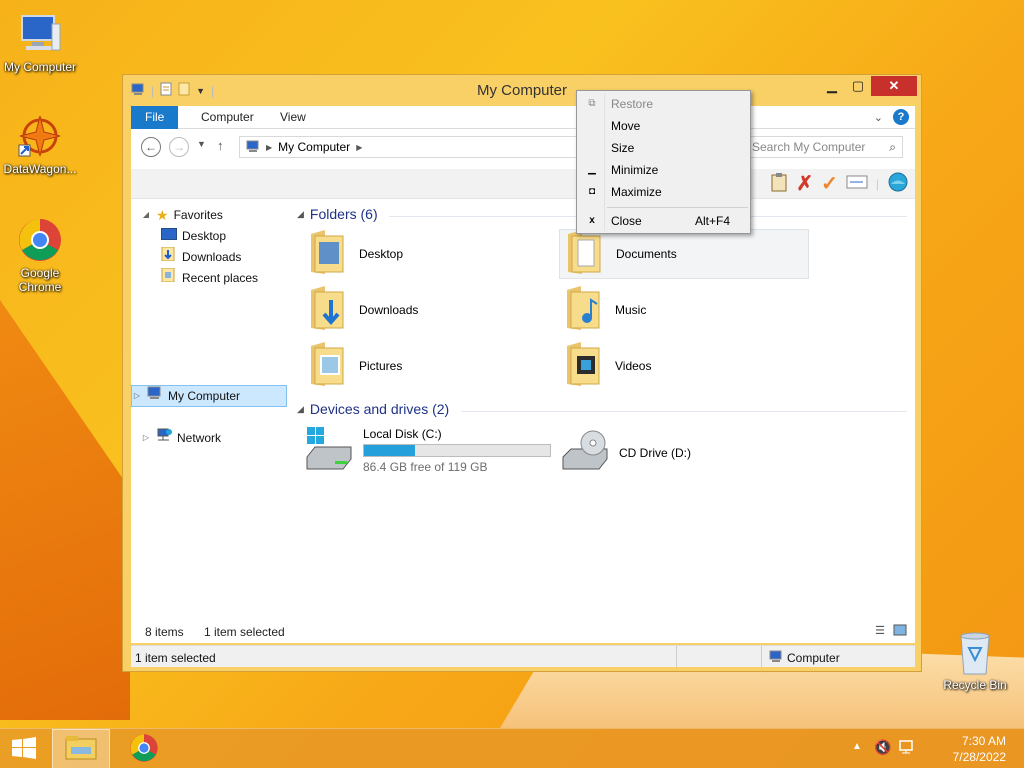  I want to click on properties-globe-icon, so click(898, 183).